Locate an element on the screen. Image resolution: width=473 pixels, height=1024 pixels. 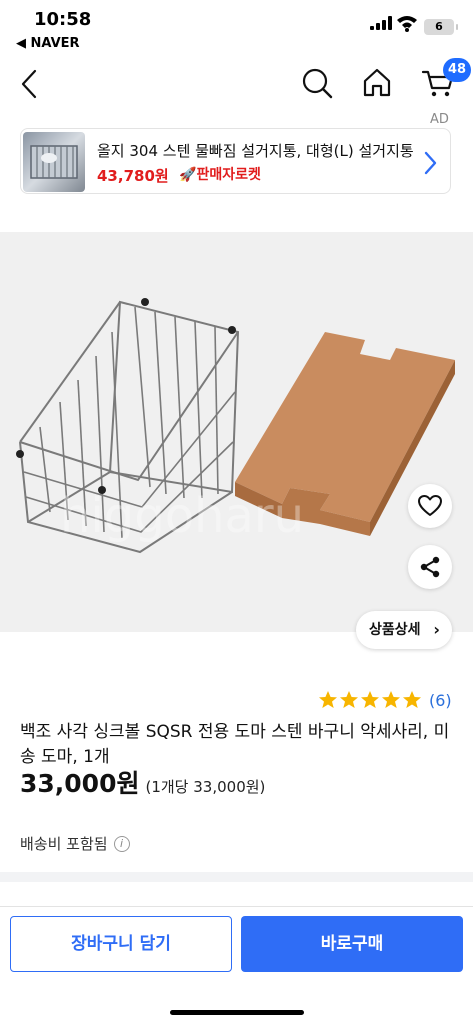
watermark-text: higgoharu is located at coordinates (182, 516).